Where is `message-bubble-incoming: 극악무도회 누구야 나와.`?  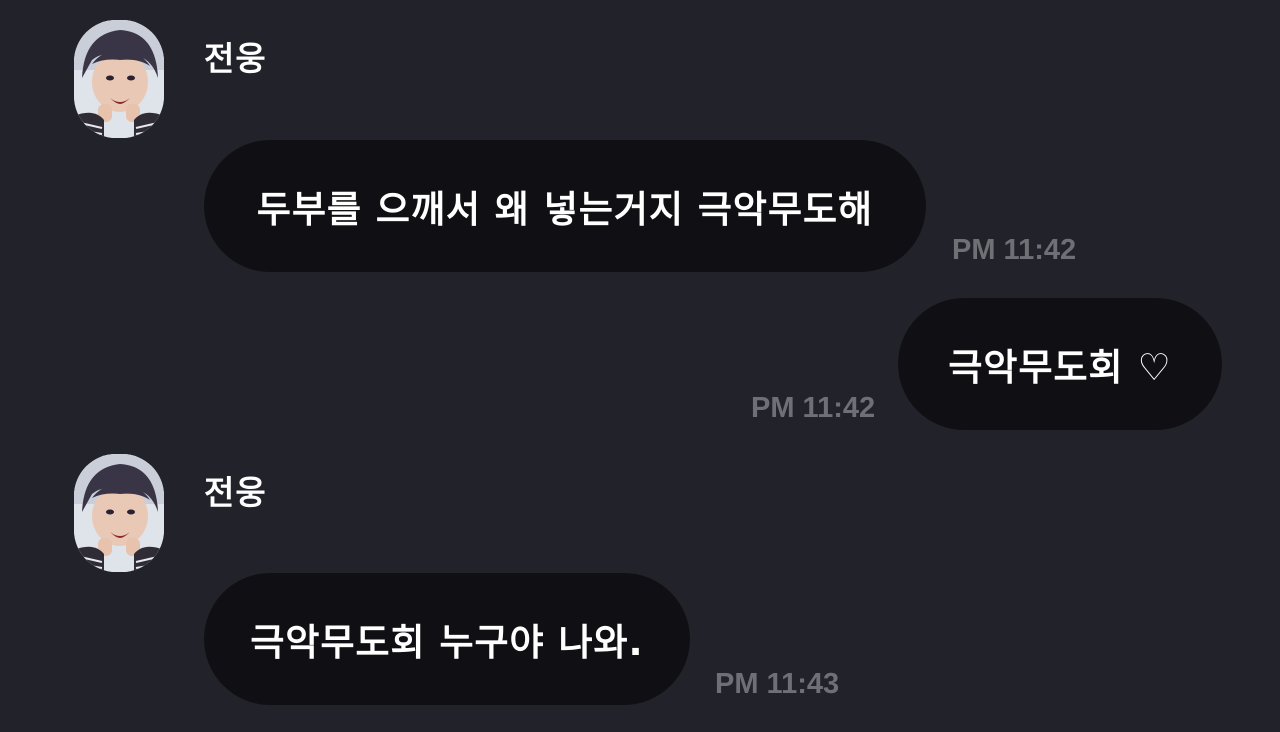 message-bubble-incoming: 극악무도회 누구야 나와. is located at coordinates (447, 639).